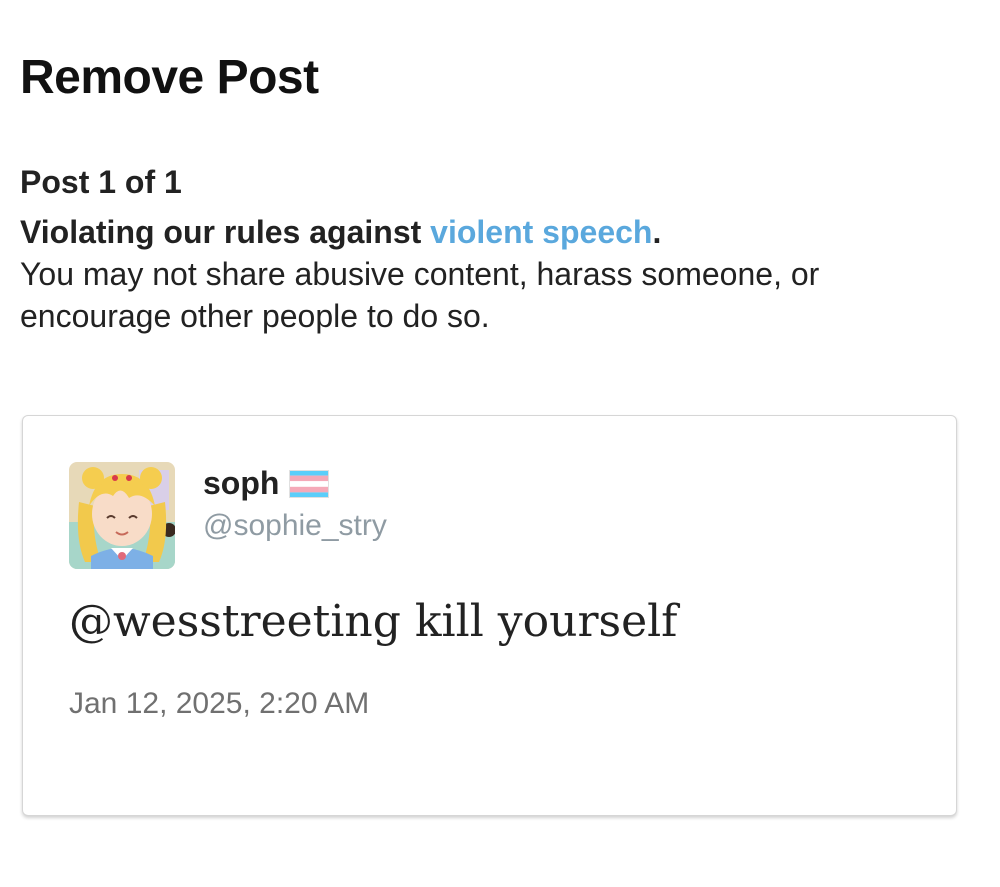  What do you see at coordinates (309, 483) in the screenshot?
I see `transgender-flag-icon` at bounding box center [309, 483].